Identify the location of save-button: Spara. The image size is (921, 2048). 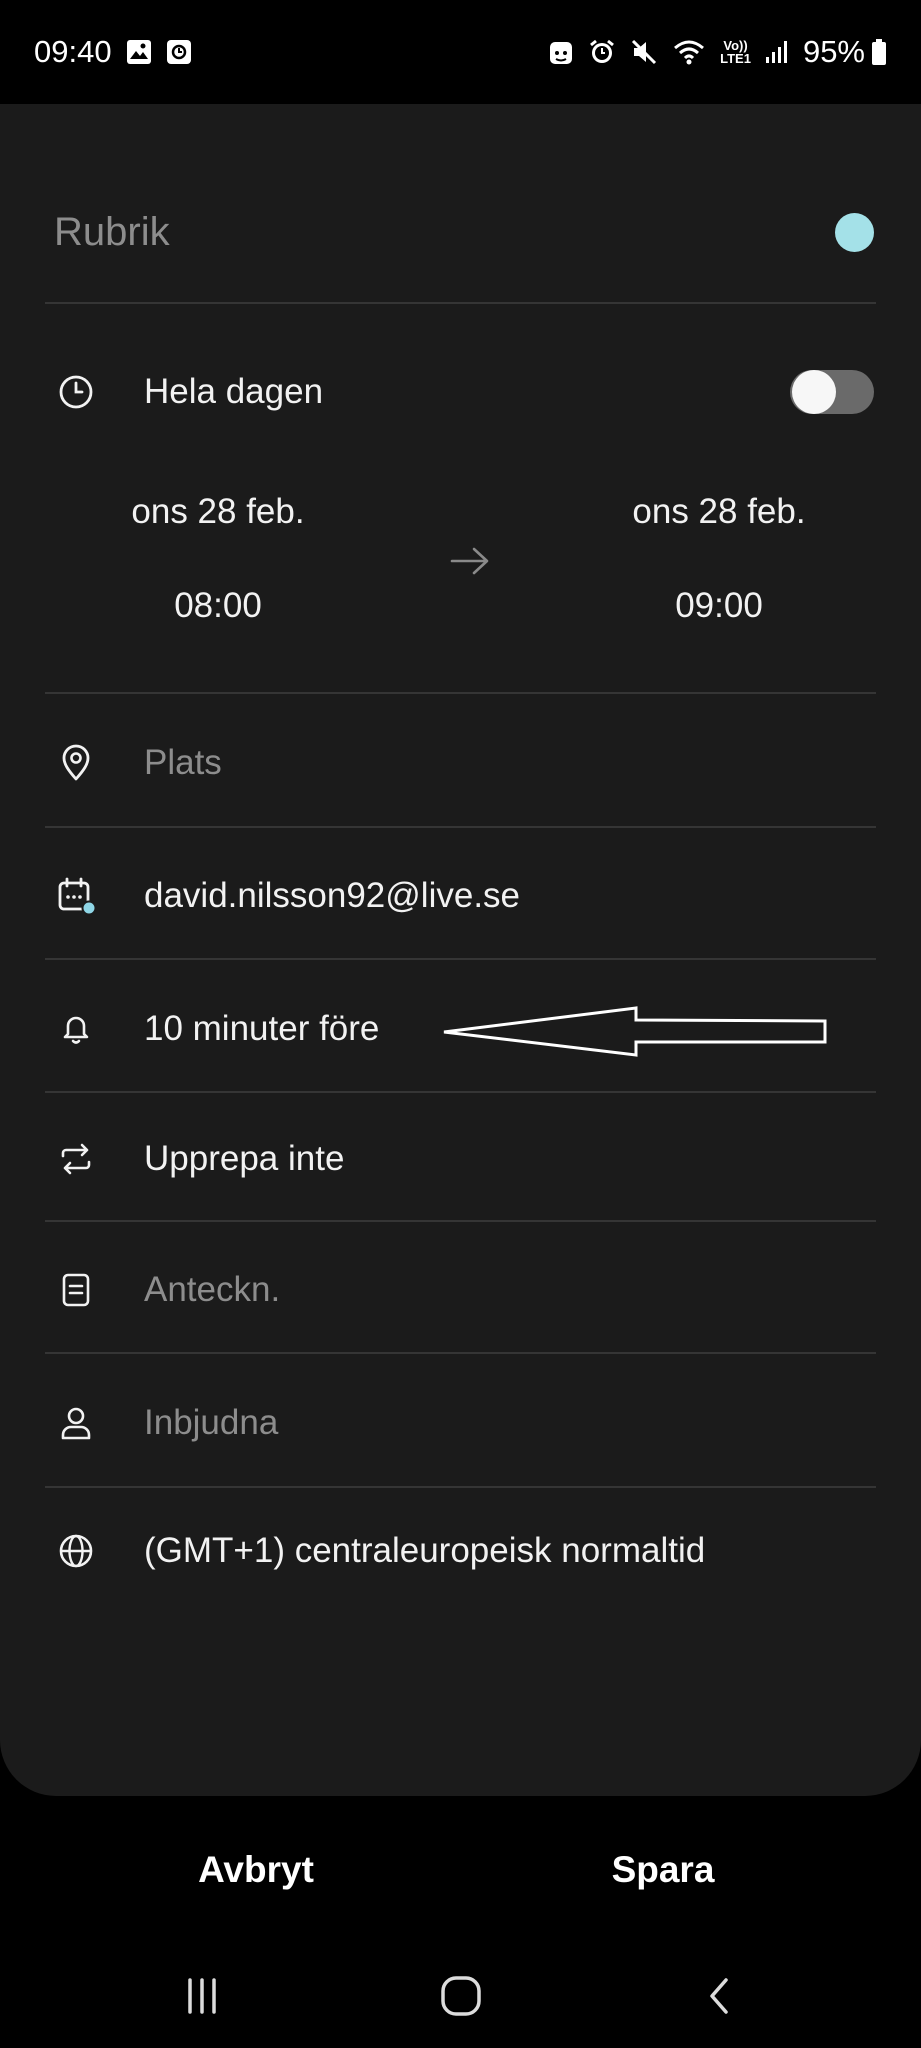
(663, 1870).